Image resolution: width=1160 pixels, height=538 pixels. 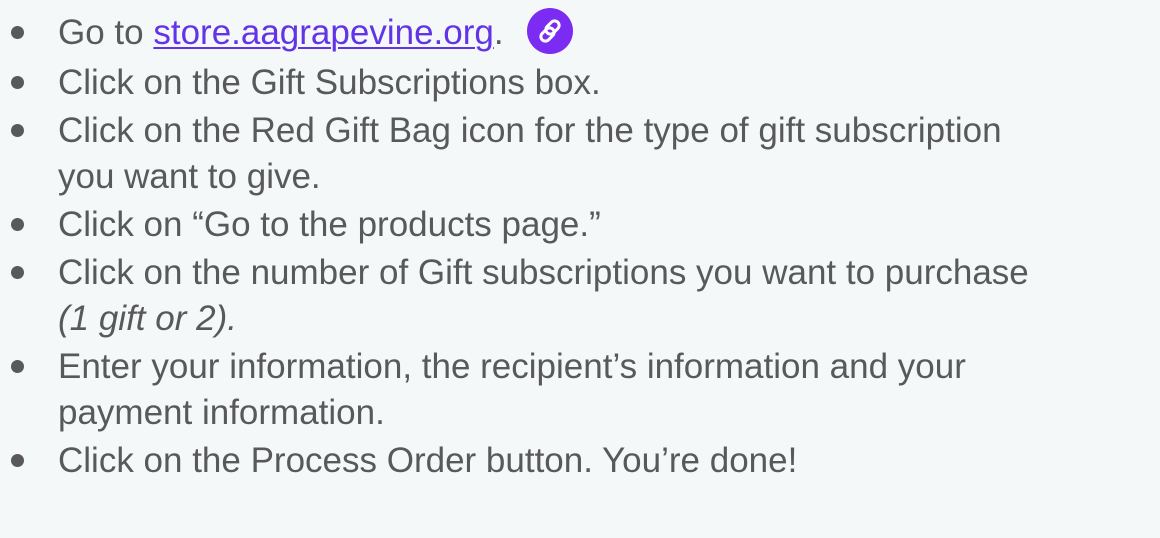 I want to click on list-item-gift-subscriptions-box: Click on the Gift Subscriptions box., so click(x=580, y=83).